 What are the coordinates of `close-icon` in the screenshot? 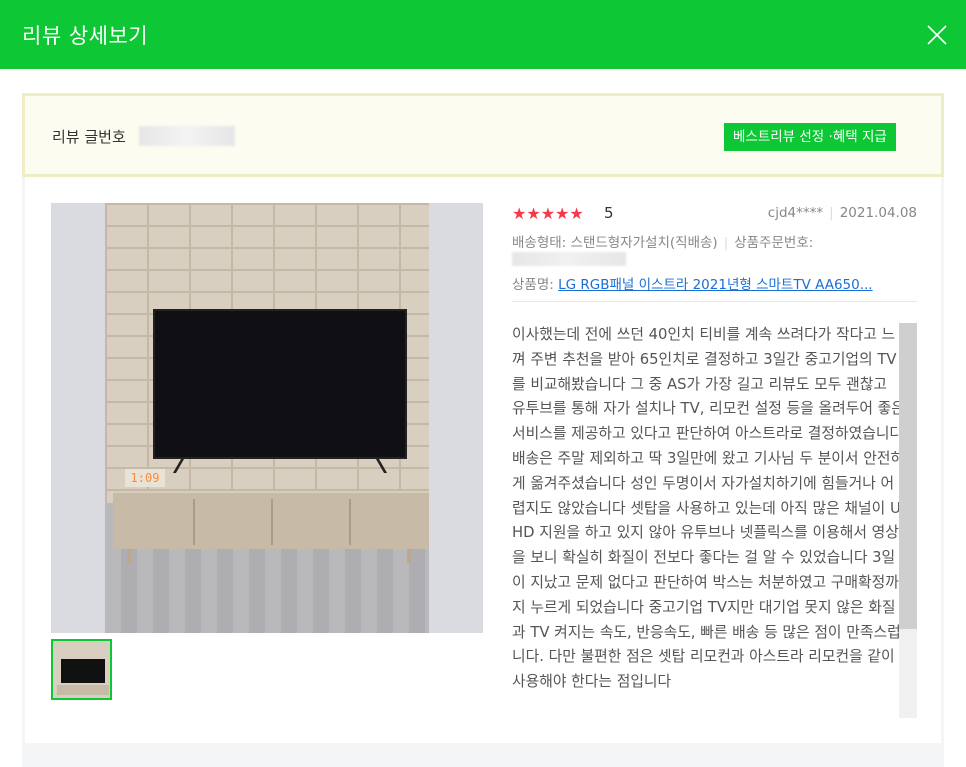 It's located at (937, 35).